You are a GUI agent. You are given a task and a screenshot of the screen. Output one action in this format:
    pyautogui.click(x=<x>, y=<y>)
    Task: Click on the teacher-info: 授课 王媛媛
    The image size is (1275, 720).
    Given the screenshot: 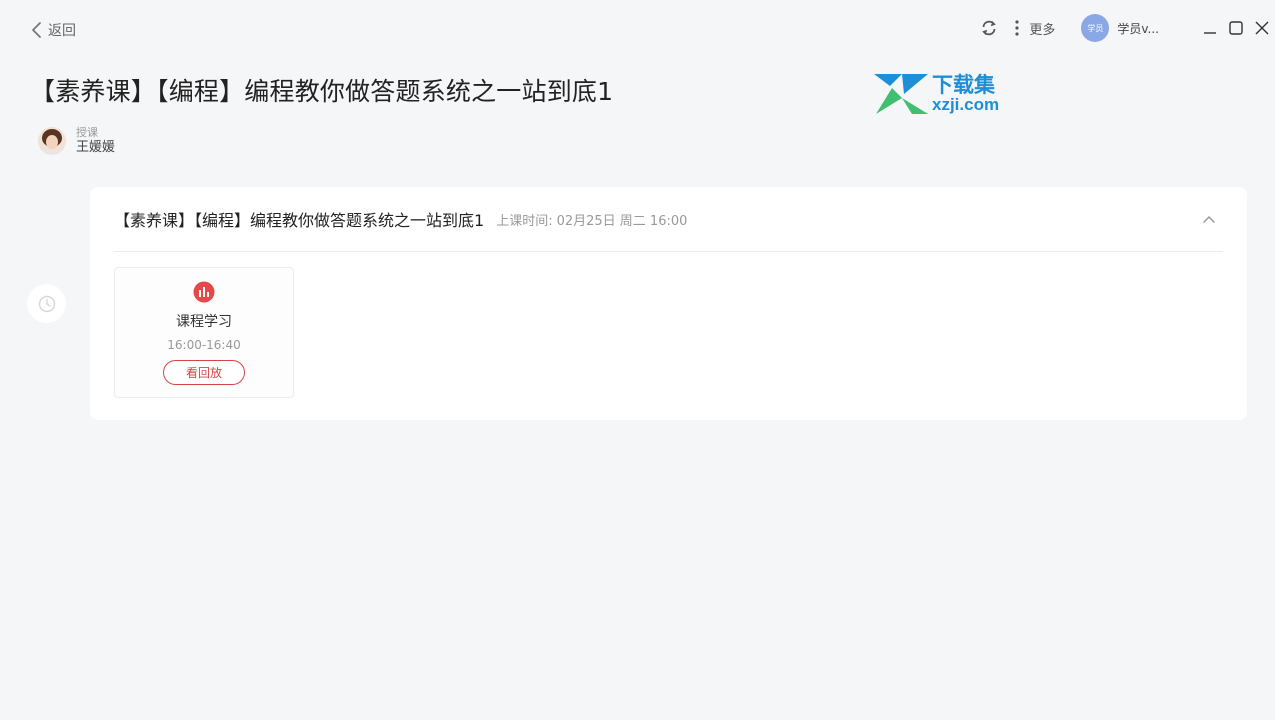 What is the action you would take?
    pyautogui.click(x=76, y=141)
    